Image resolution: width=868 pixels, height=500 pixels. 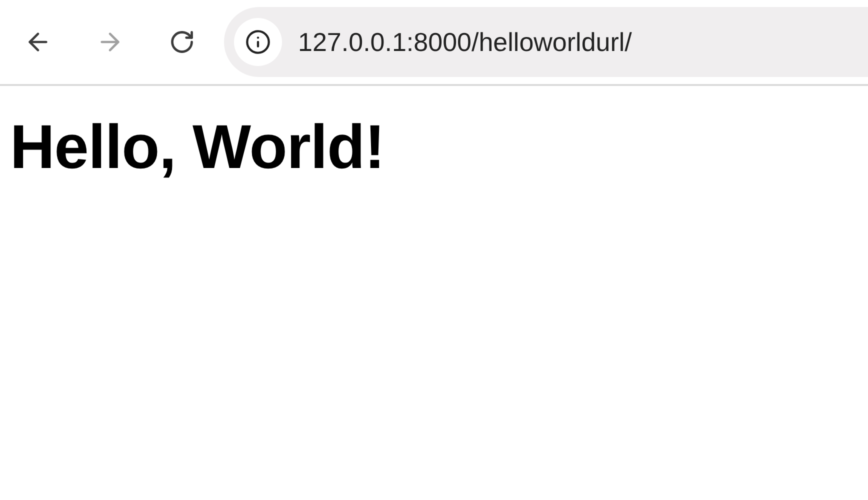 I want to click on info-icon, so click(x=258, y=42).